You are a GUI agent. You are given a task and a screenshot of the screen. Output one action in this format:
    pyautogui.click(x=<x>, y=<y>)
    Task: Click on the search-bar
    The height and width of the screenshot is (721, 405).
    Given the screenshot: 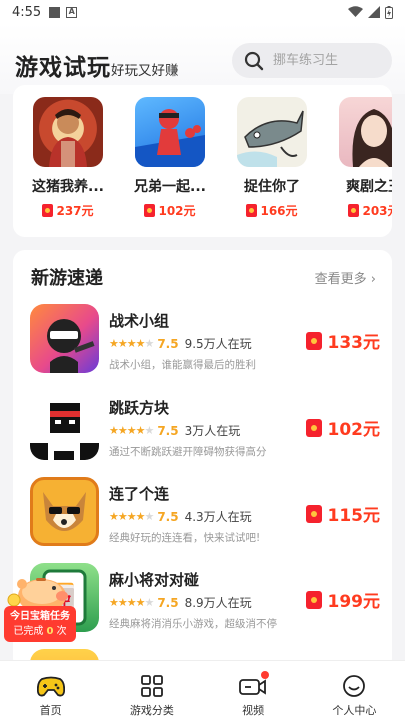 What is the action you would take?
    pyautogui.click(x=312, y=60)
    